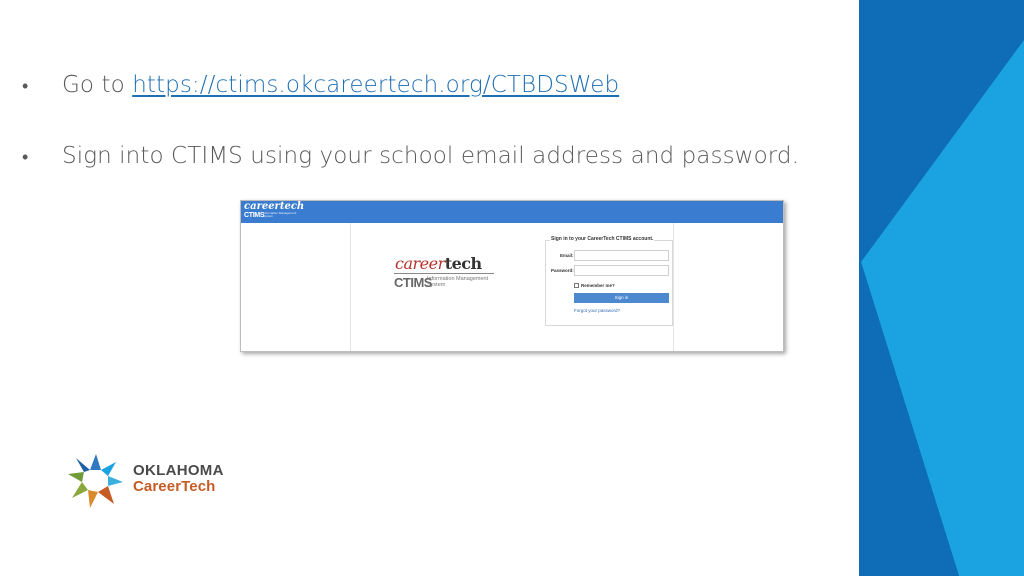 Image resolution: width=1024 pixels, height=576 pixels. What do you see at coordinates (621, 255) in the screenshot?
I see `email-field` at bounding box center [621, 255].